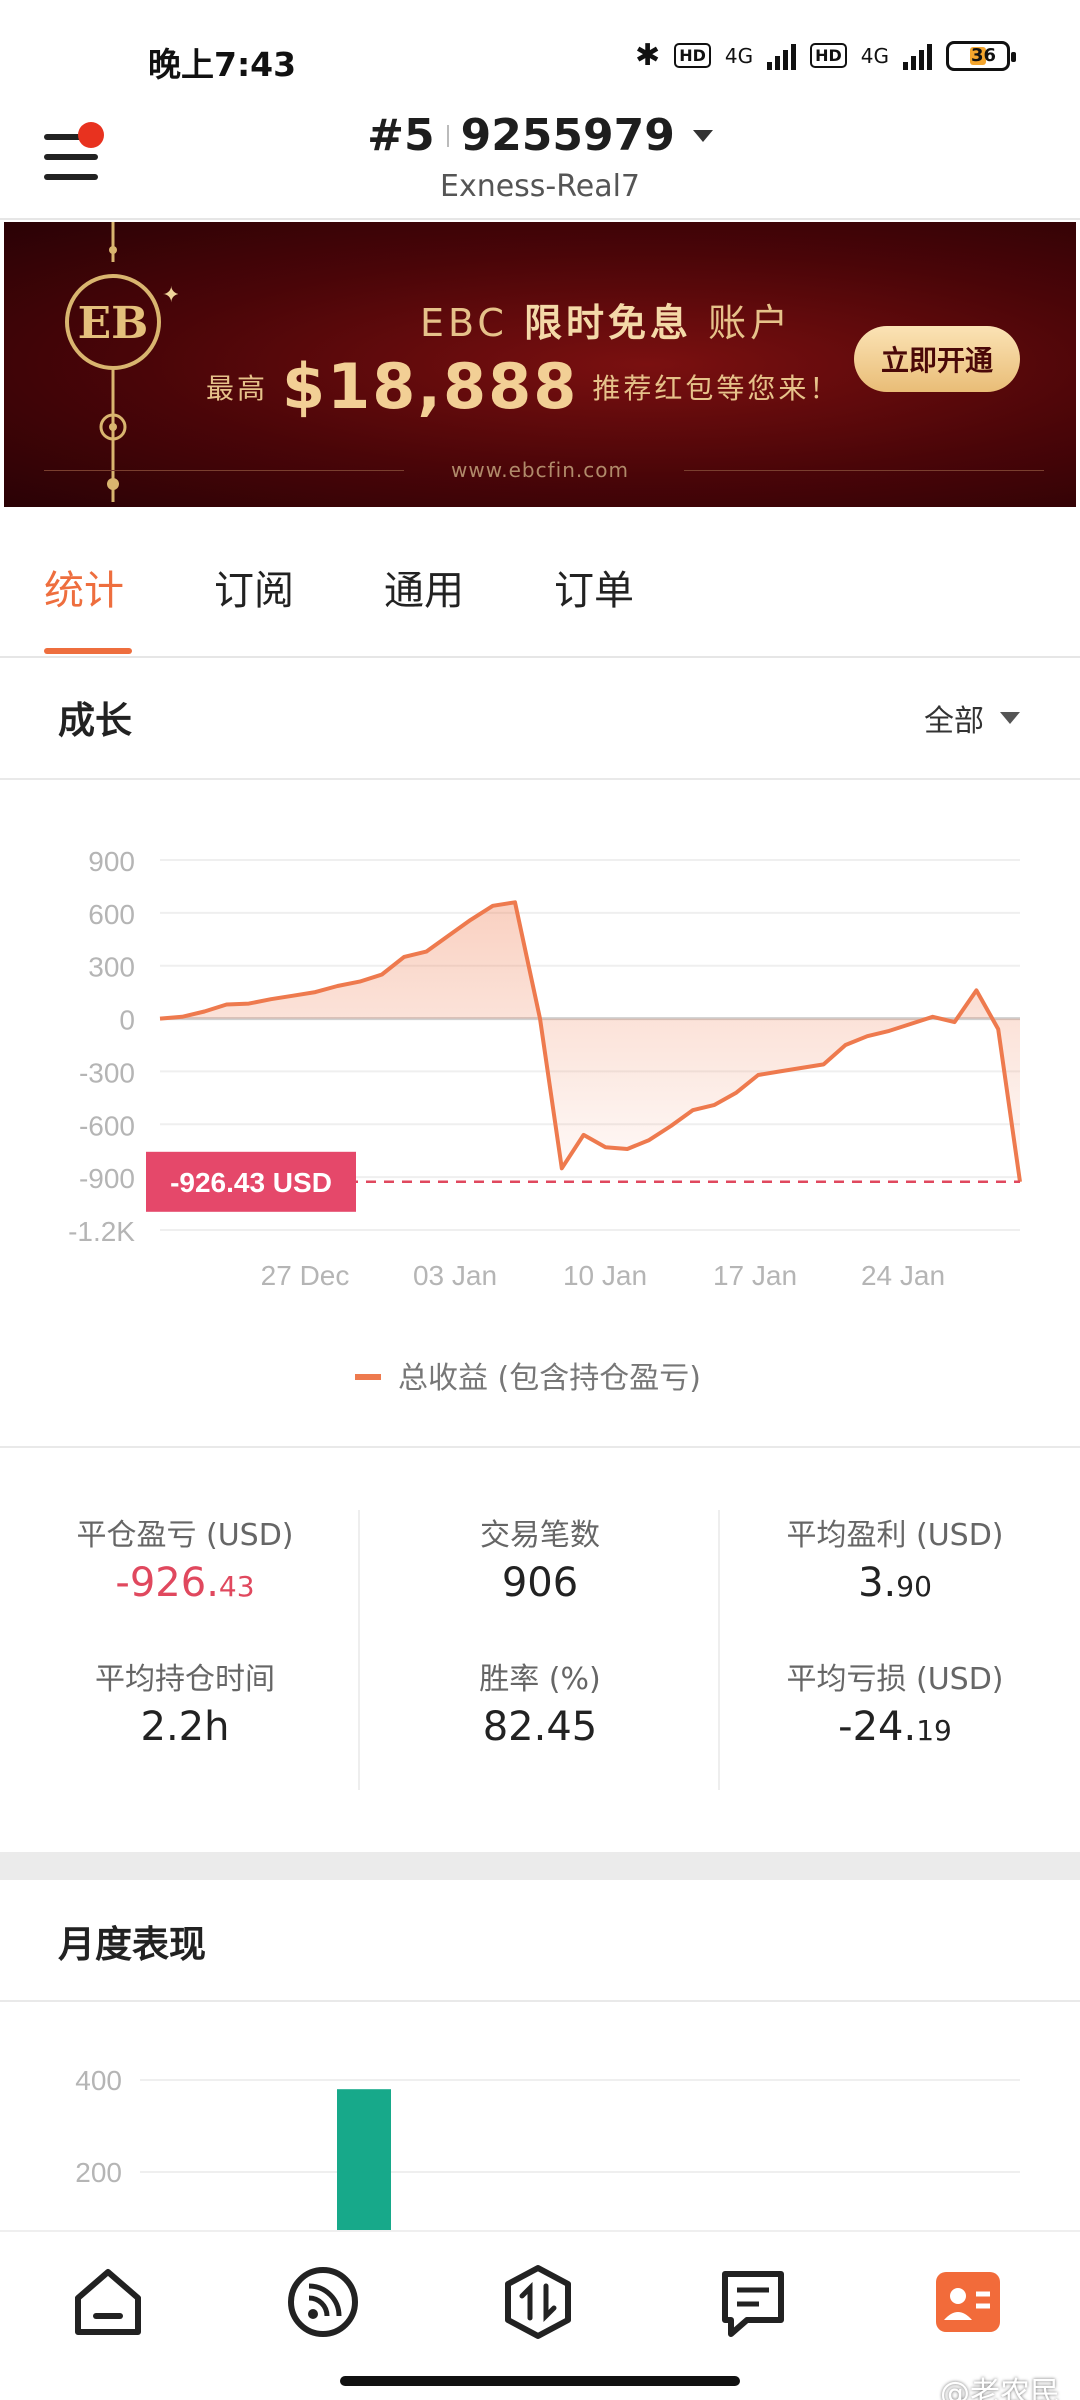 This screenshot has height=2400, width=1080. Describe the element at coordinates (605, 1275) in the screenshot. I see `x-tick-label: 10 Jan` at that location.